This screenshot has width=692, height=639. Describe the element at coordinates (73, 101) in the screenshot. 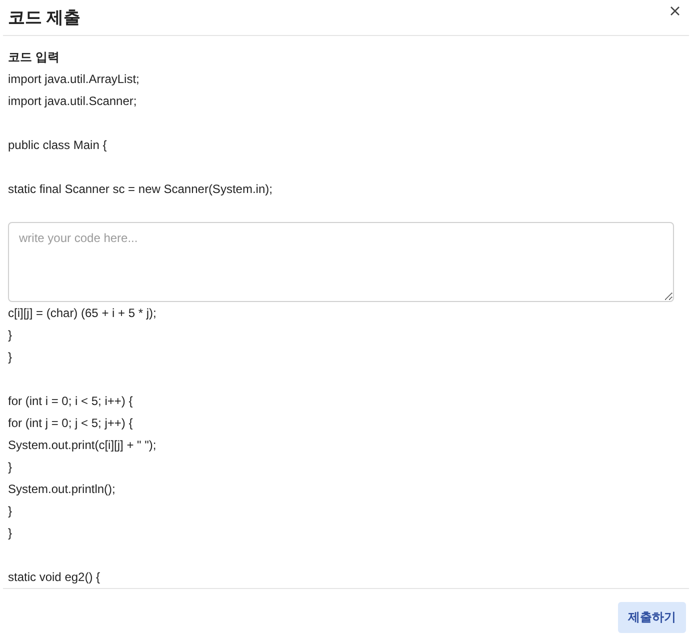

I see `code-line: import java.util.Scanner;` at that location.